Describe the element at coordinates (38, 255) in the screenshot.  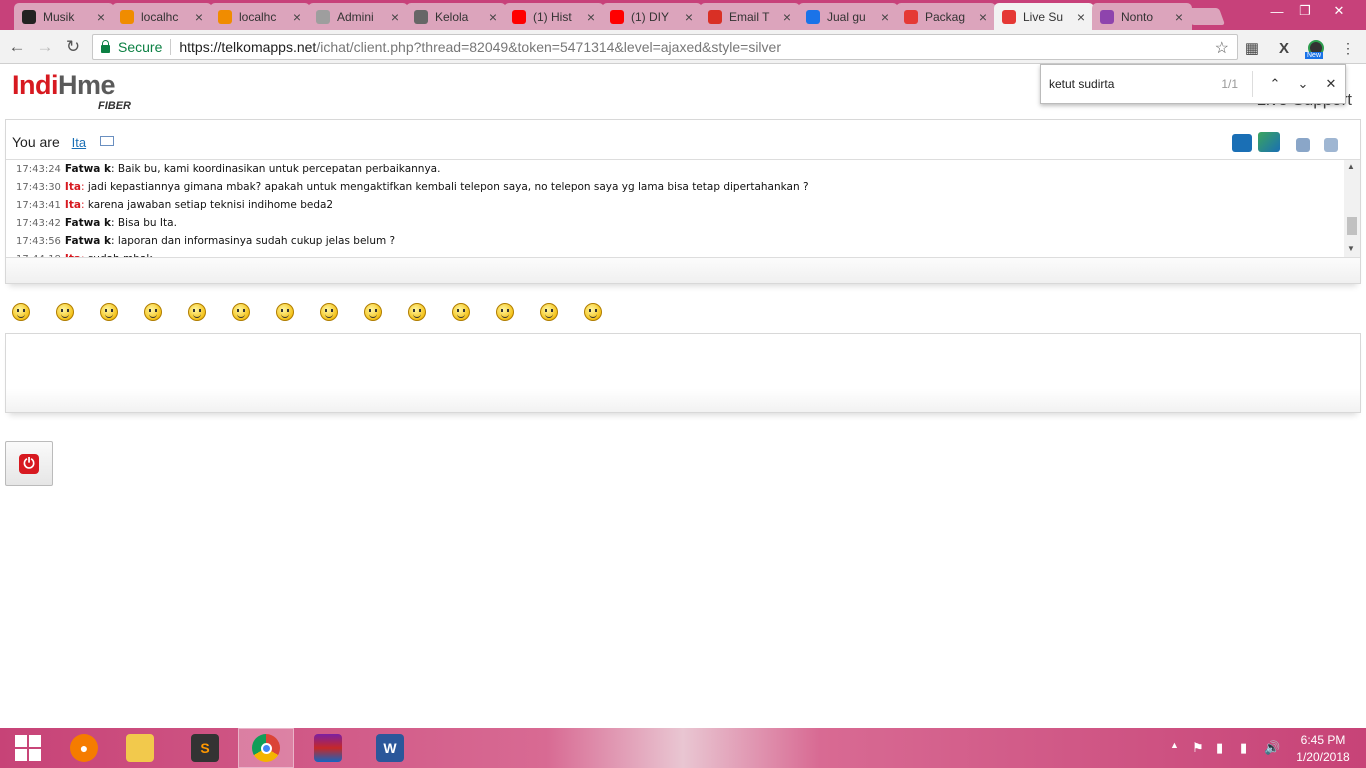
I see `message-time: 17:44:18` at that location.